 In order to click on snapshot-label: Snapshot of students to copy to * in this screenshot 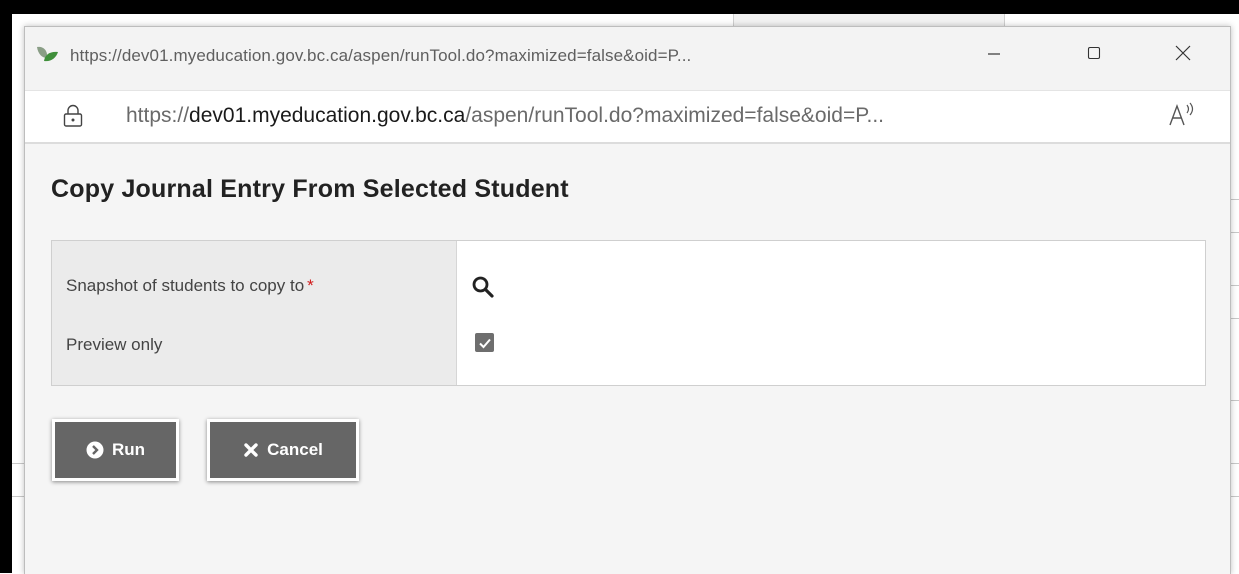, I will do `click(190, 286)`.